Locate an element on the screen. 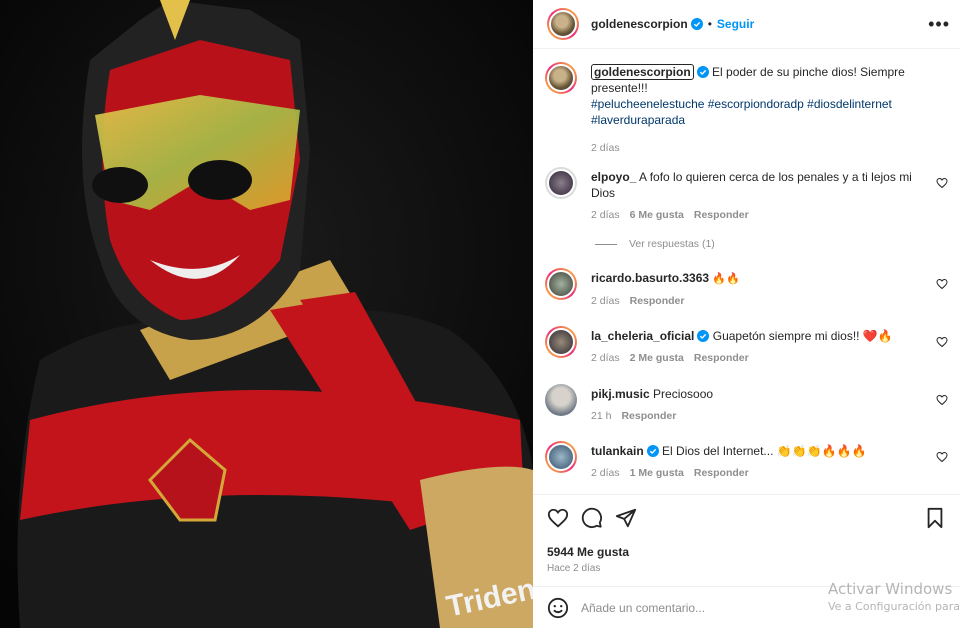  windows-activation-watermark: Activar Windows Ve a Configuración para is located at coordinates (894, 596).